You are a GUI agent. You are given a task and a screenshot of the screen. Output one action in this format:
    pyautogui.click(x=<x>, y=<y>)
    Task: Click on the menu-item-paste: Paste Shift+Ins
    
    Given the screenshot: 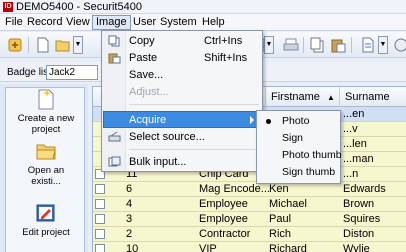 What is the action you would take?
    pyautogui.click(x=182, y=58)
    